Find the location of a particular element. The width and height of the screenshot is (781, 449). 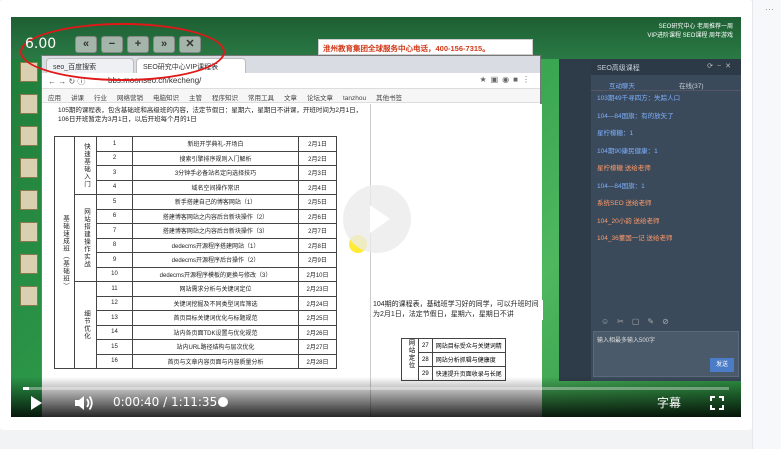

row-topic: 网站需求分析与关键词定位 is located at coordinates (215, 289).